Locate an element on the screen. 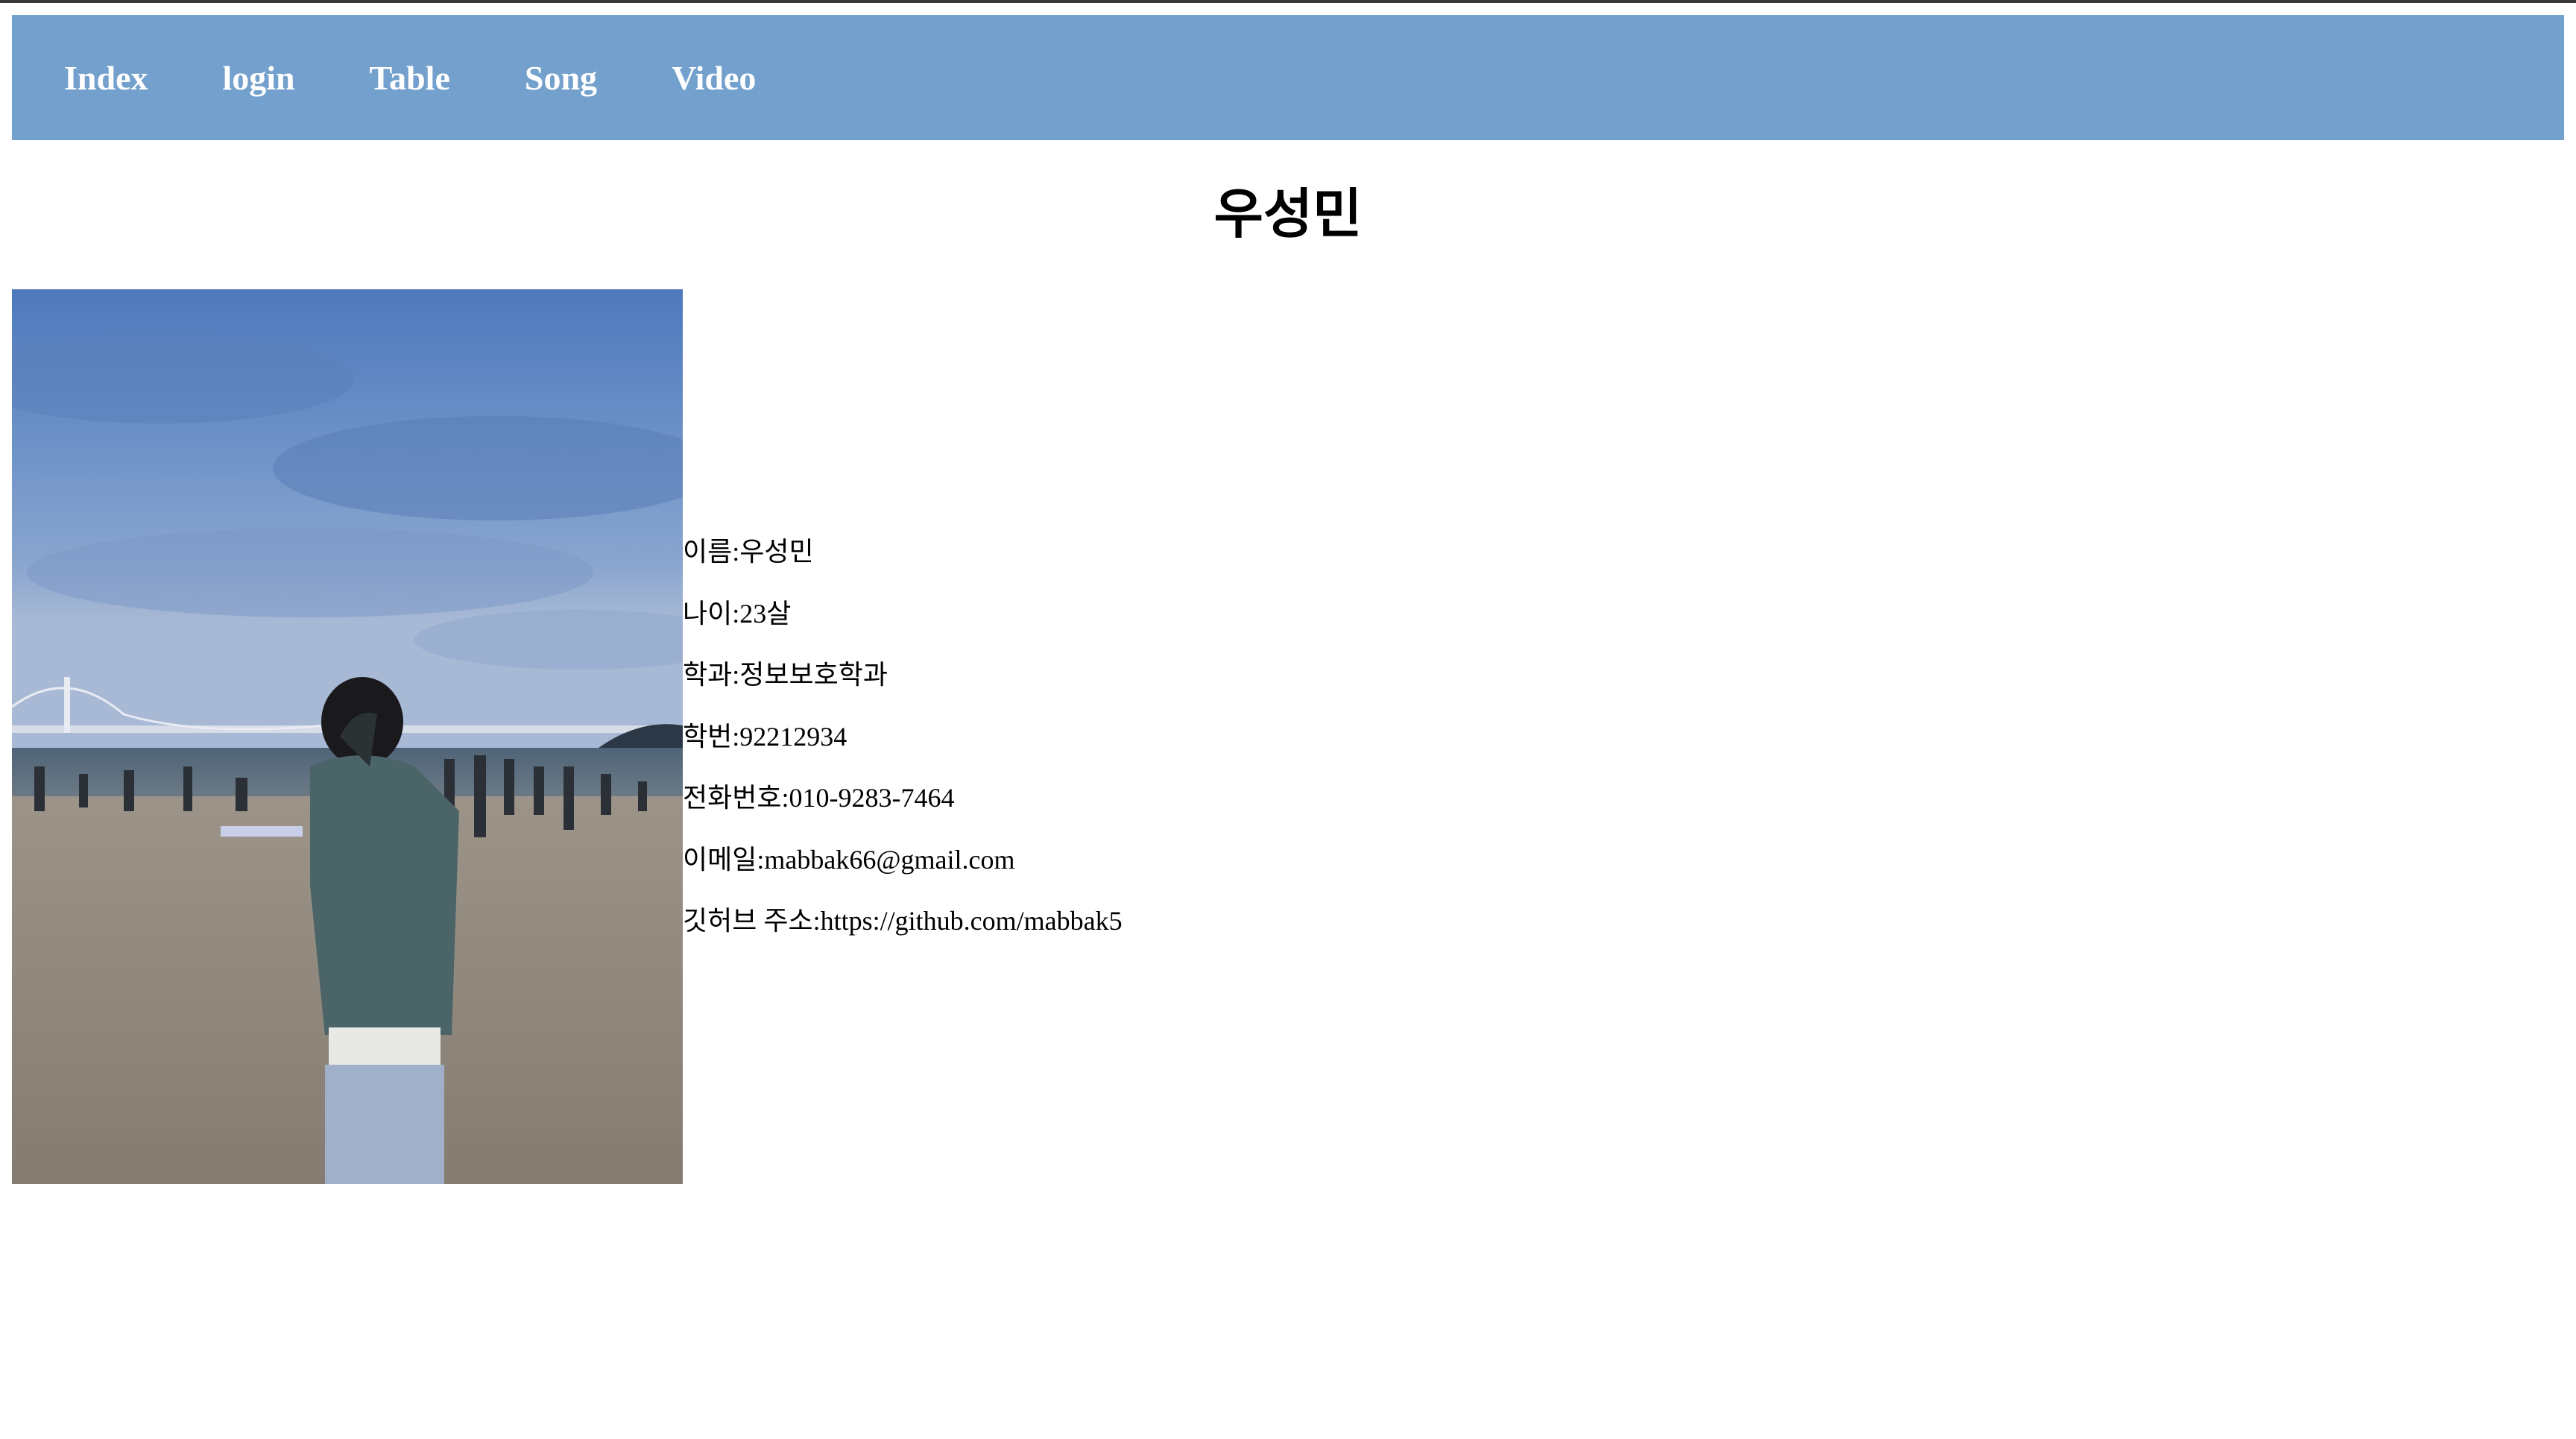 The height and width of the screenshot is (1439, 2576). nav-link-table: Table is located at coordinates (410, 78).